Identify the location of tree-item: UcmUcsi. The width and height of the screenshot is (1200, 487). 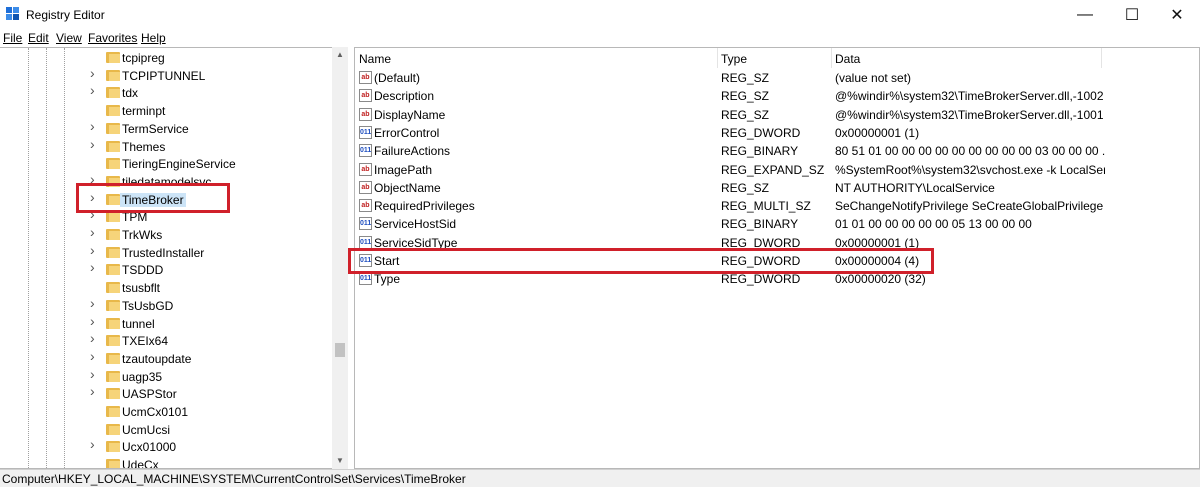
(210, 430).